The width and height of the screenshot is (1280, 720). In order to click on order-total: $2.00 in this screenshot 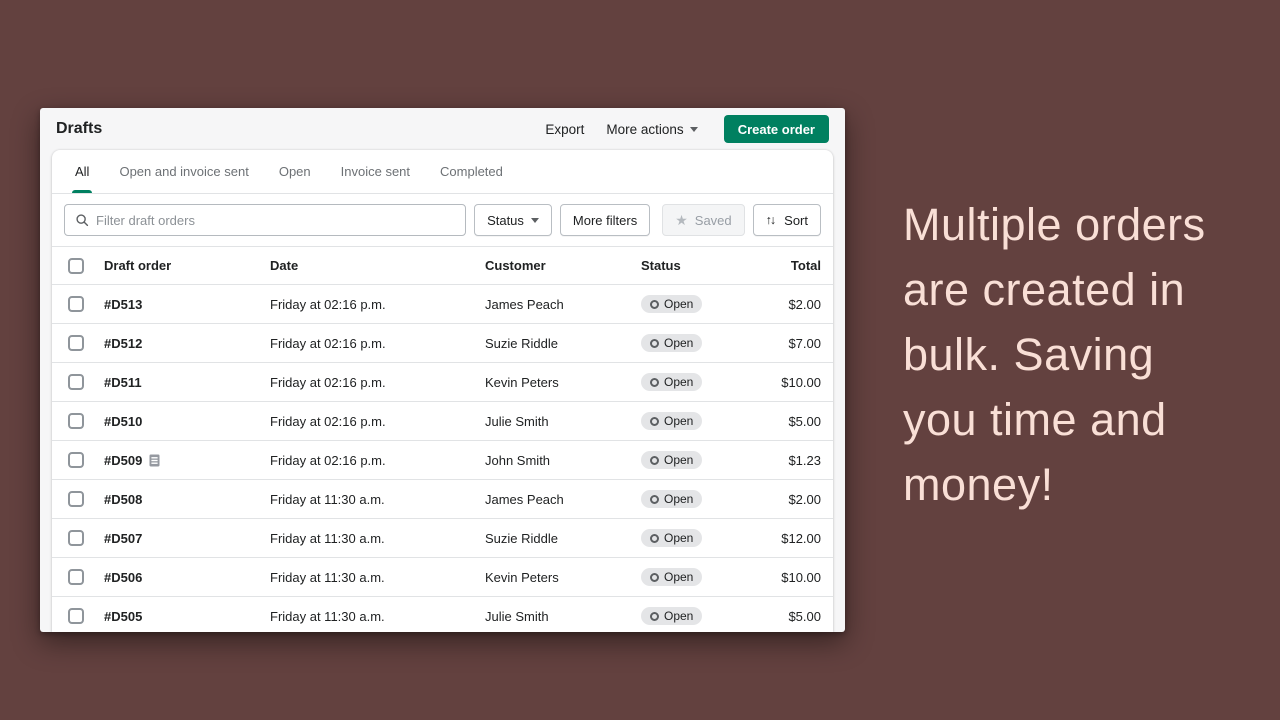, I will do `click(804, 304)`.